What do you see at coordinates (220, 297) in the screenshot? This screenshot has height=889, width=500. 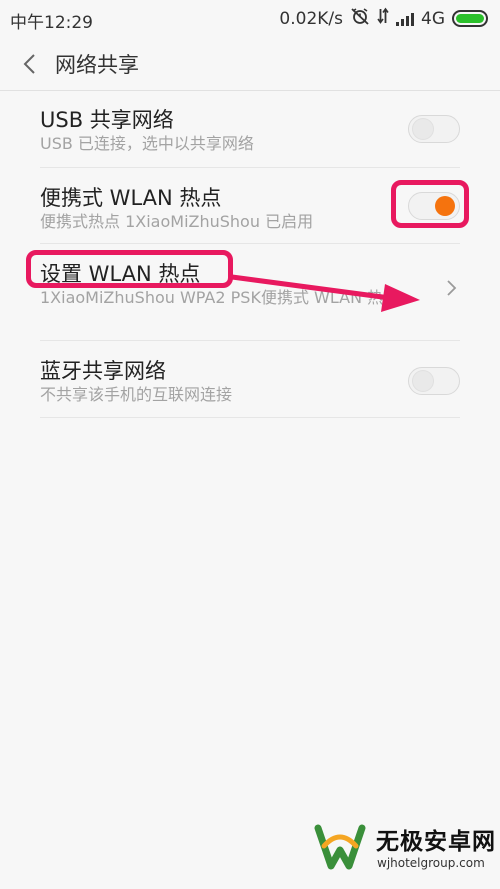 I see `setting-subtitle: 1XiaoMiZhuShou WPA2 PSK便携式 WLAN 热点` at bounding box center [220, 297].